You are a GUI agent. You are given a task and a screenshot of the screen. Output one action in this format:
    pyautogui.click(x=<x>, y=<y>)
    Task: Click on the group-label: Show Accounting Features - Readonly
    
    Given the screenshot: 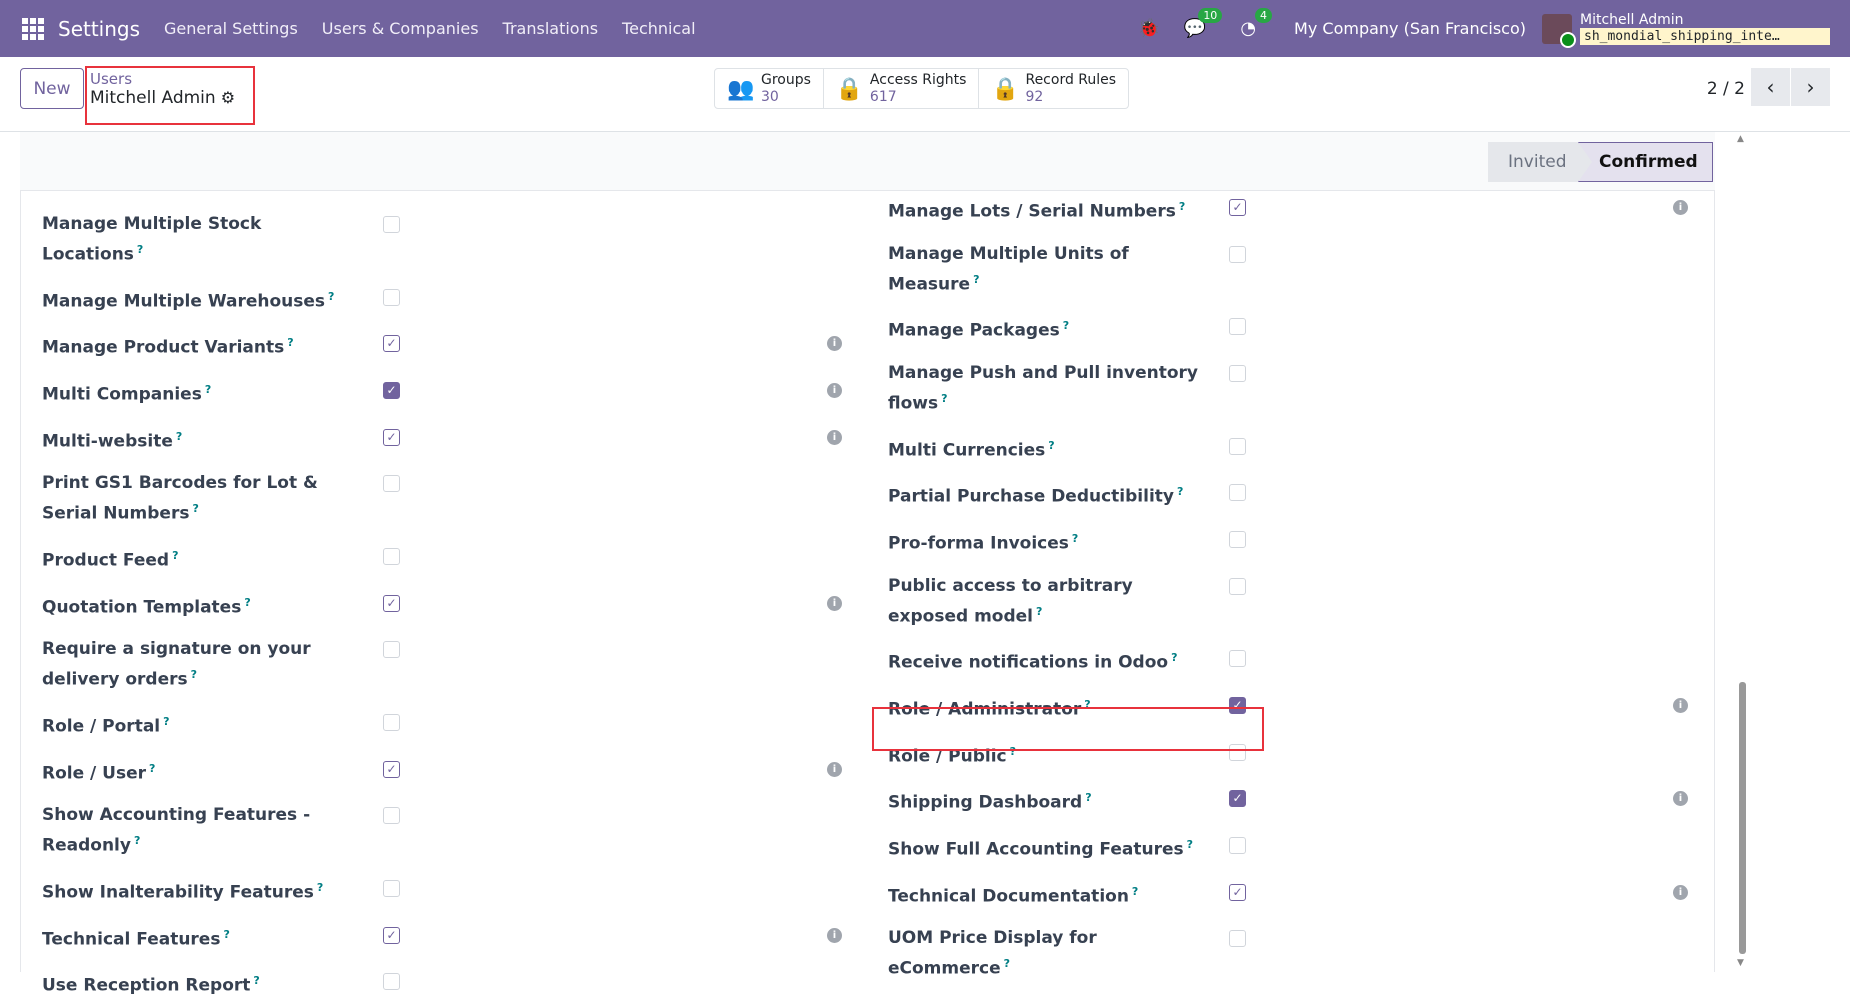 What is the action you would take?
    pyautogui.click(x=176, y=830)
    